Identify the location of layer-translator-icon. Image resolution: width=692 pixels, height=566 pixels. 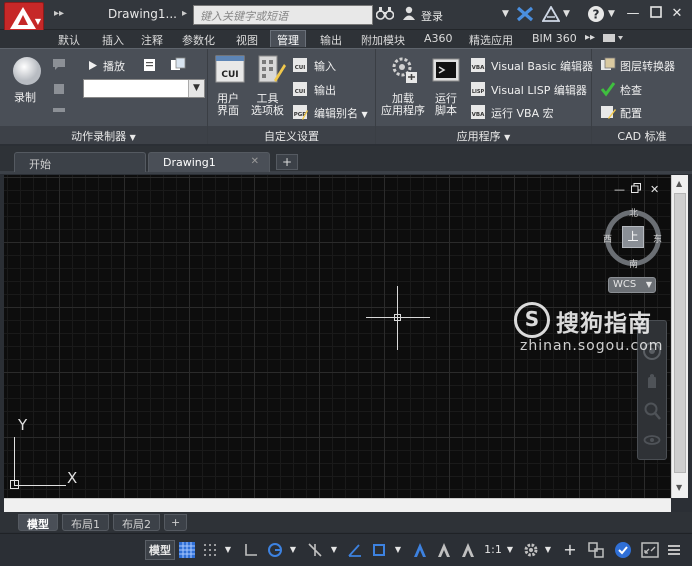
(608, 66).